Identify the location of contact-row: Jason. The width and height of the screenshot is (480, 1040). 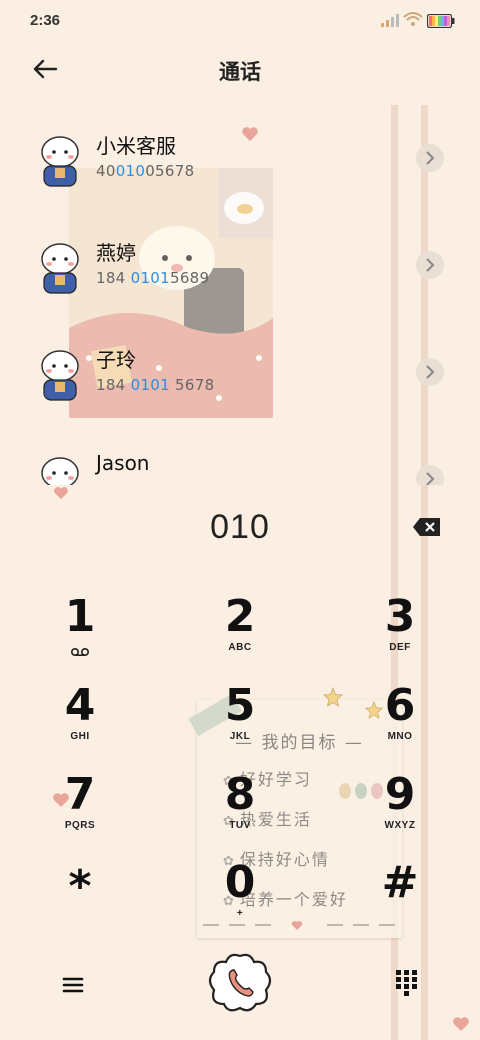
(240, 467).